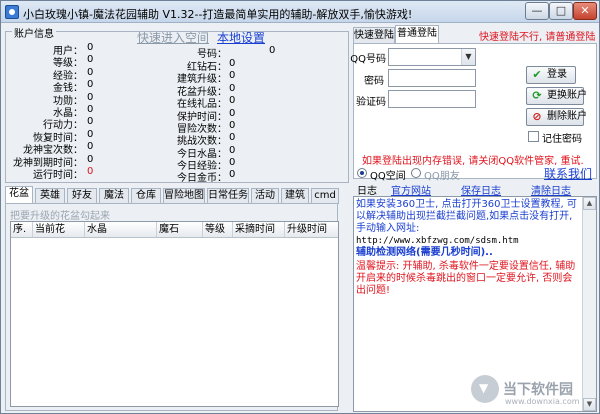  What do you see at coordinates (60, 216) in the screenshot?
I see `upgrade-hint: 把要升级的花盆勾起来` at bounding box center [60, 216].